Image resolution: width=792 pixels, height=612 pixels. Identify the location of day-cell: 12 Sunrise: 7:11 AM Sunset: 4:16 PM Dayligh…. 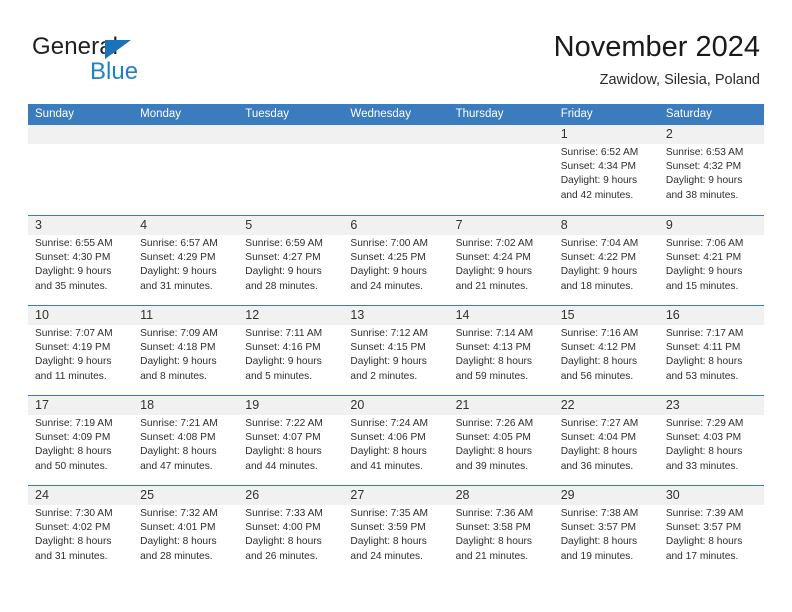
(291, 350).